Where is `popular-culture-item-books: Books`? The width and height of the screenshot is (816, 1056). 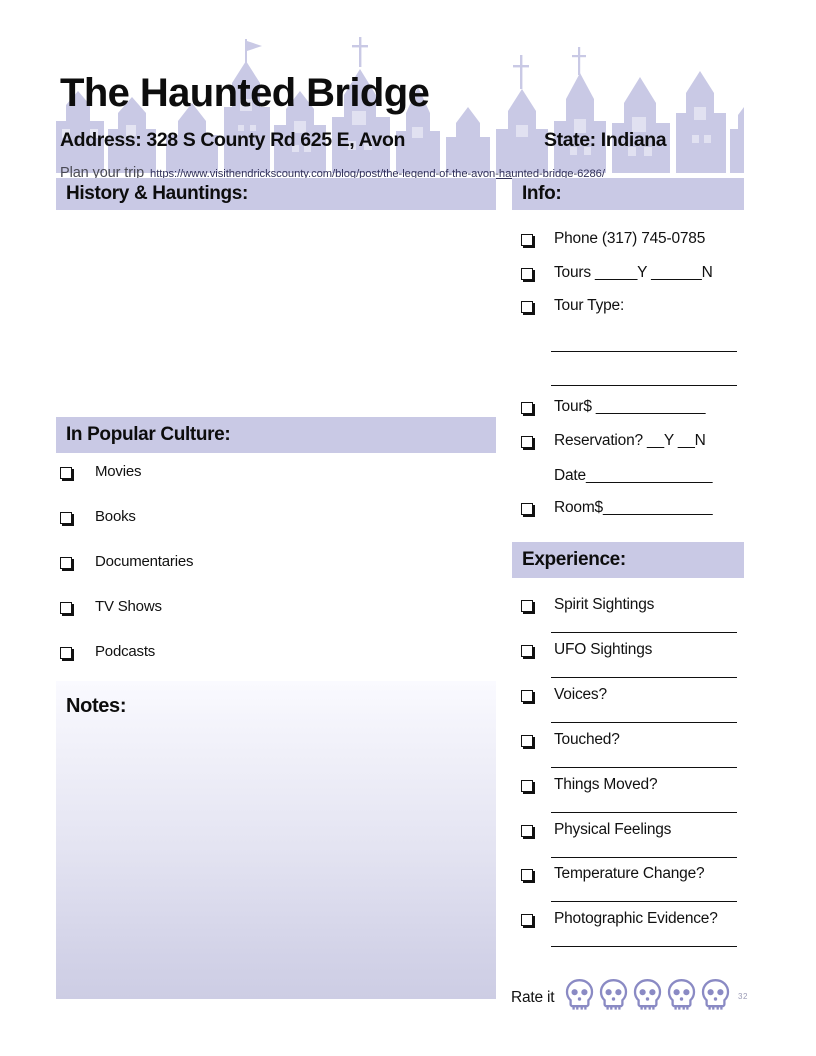 popular-culture-item-books: Books is located at coordinates (98, 517).